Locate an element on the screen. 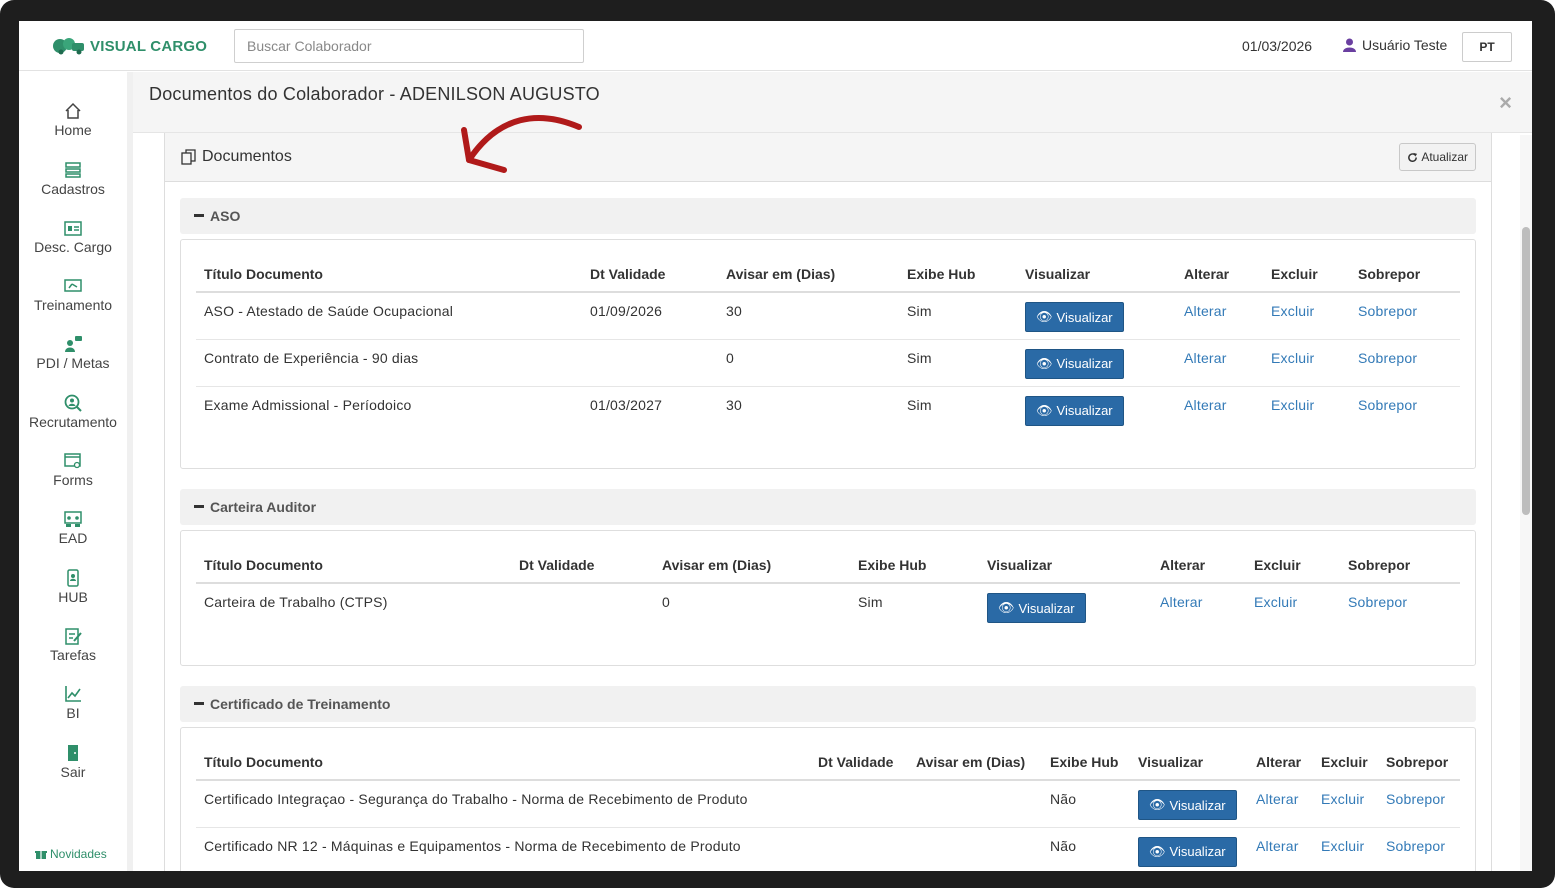  user-menu: Usuário Teste is located at coordinates (1395, 45).